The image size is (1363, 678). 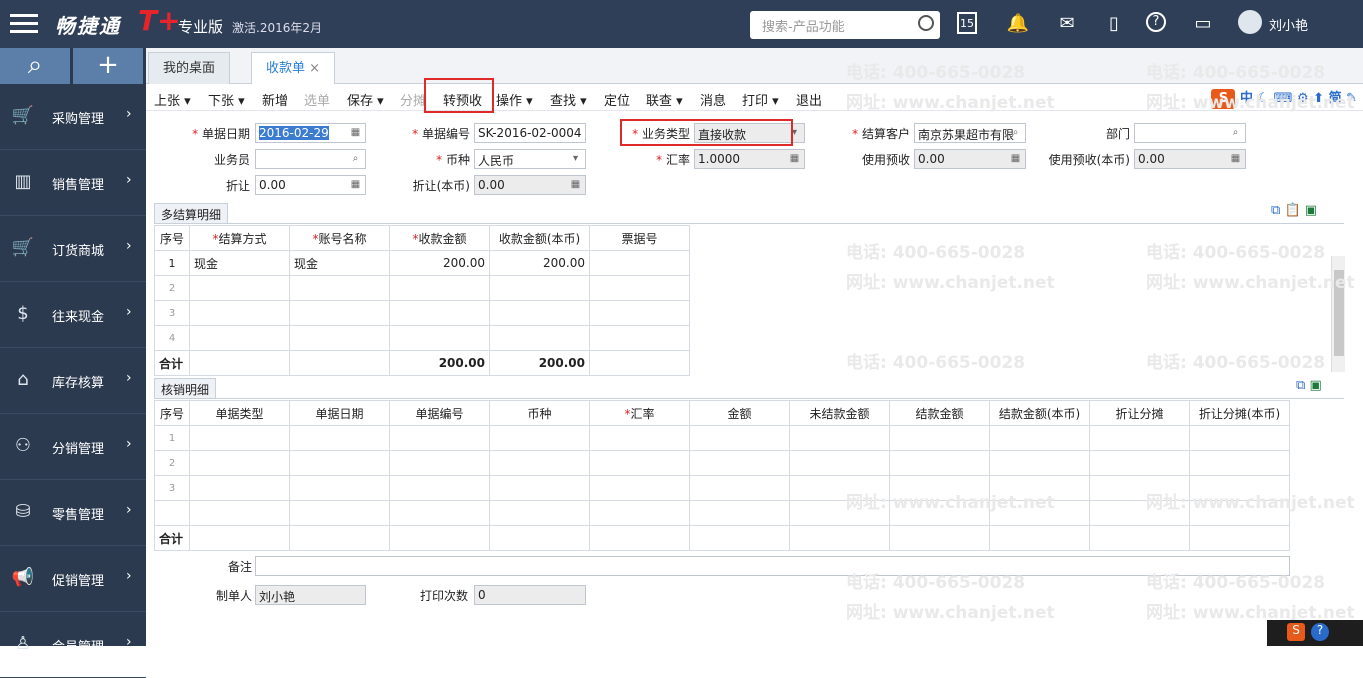 I want to click on discount-field: 0.00 ▦, so click(x=310, y=185).